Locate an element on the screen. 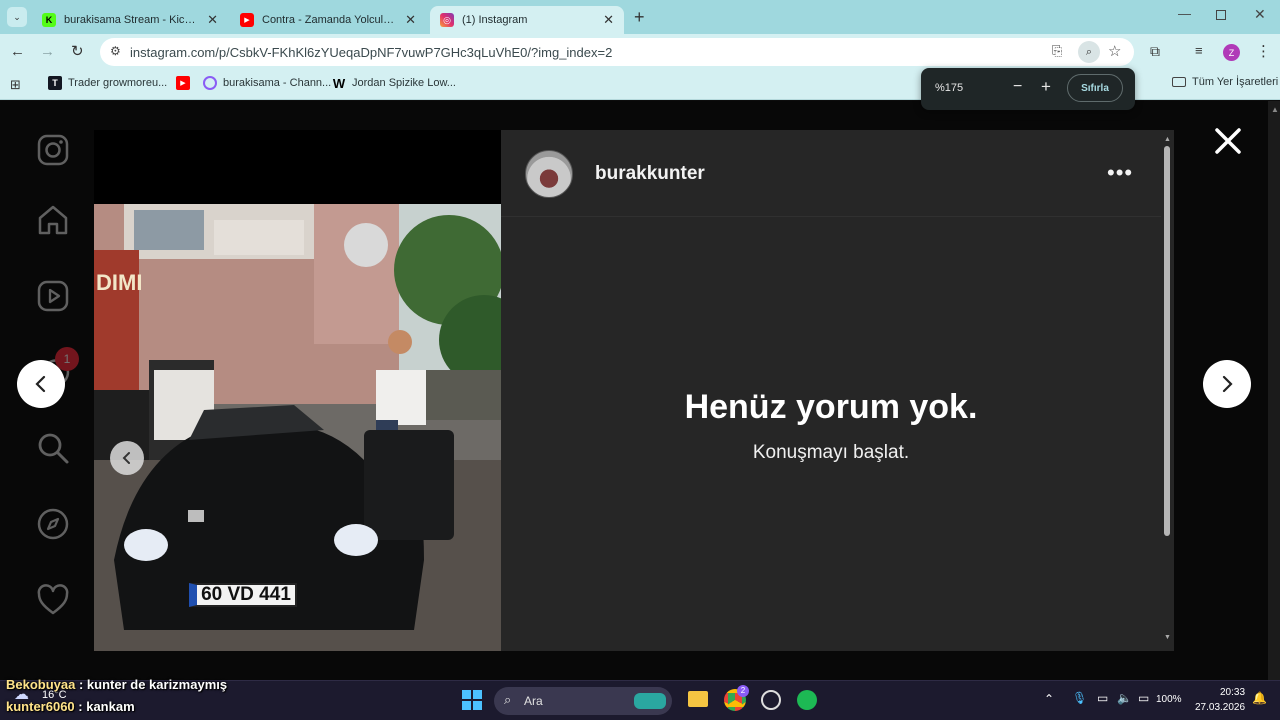 The width and height of the screenshot is (1280, 720). no-comments-title: Henüz yorum yok. is located at coordinates (831, 407).